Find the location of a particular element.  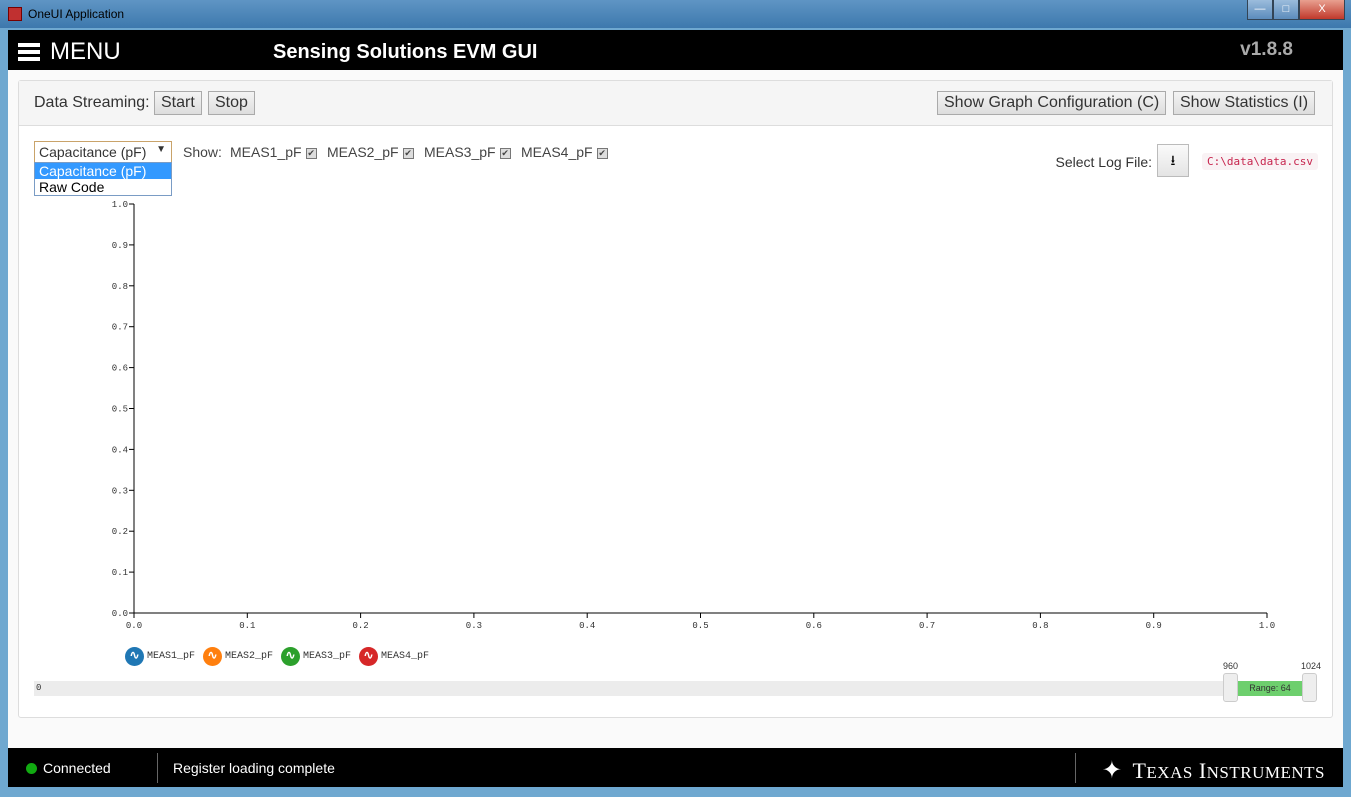

x-tick-label: 0.5 is located at coordinates (700, 626).